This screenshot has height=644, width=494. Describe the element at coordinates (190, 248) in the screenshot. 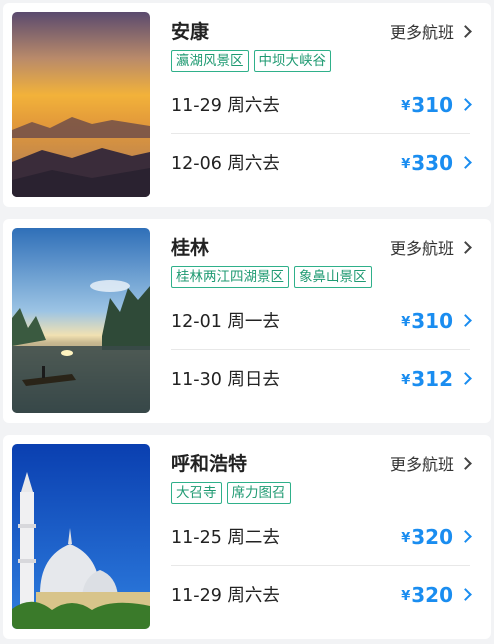

I see `city-name: 桂林` at that location.